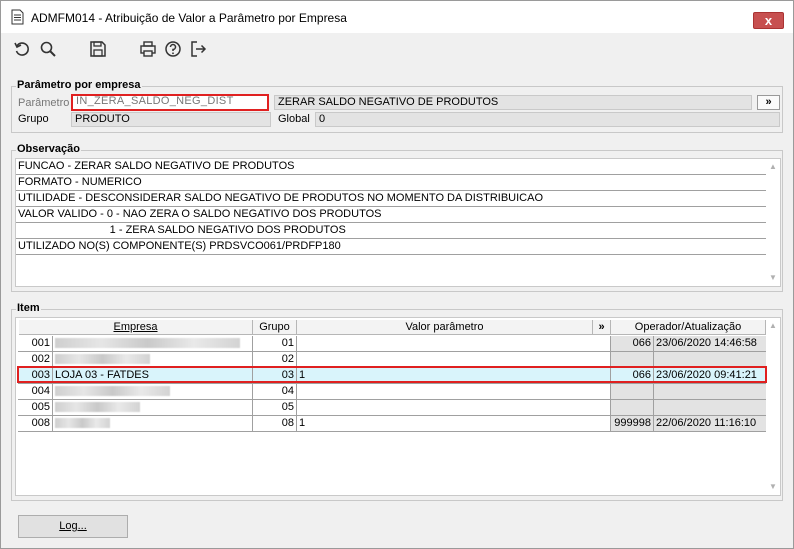  I want to click on save-button, so click(98, 49).